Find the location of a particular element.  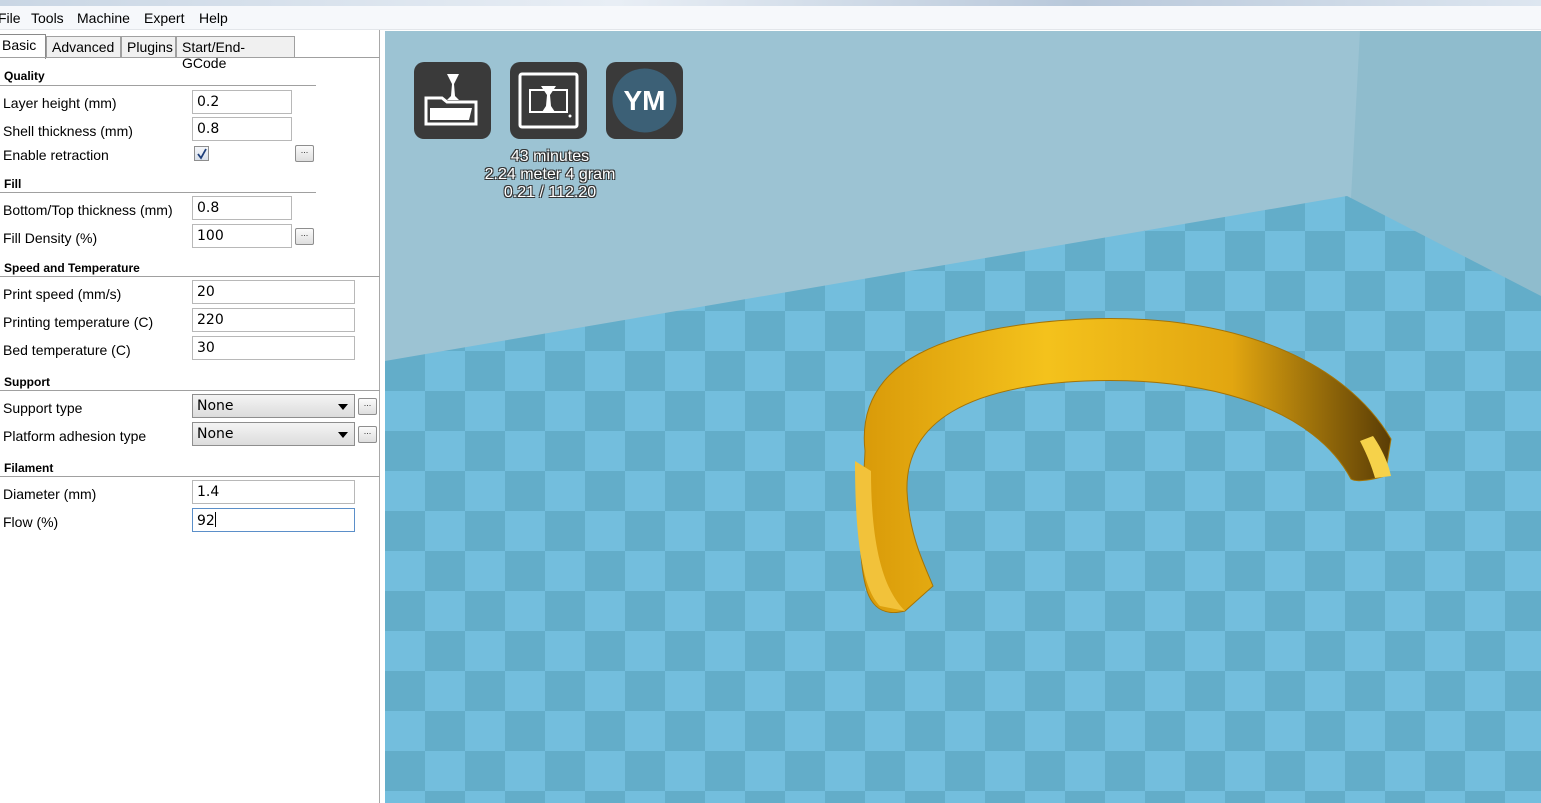

platform-adhesion-value: None is located at coordinates (215, 434).